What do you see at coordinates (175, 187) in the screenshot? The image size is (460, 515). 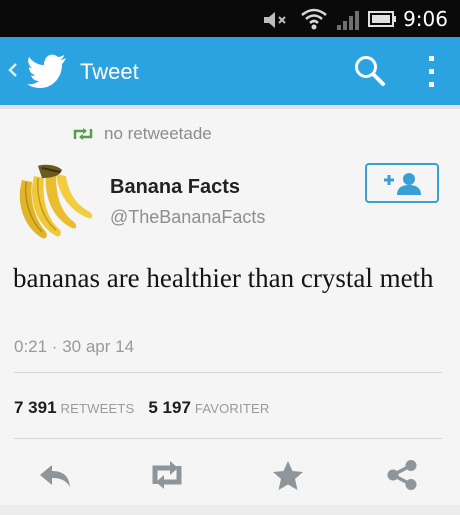 I see `author-name: Banana Facts` at bounding box center [175, 187].